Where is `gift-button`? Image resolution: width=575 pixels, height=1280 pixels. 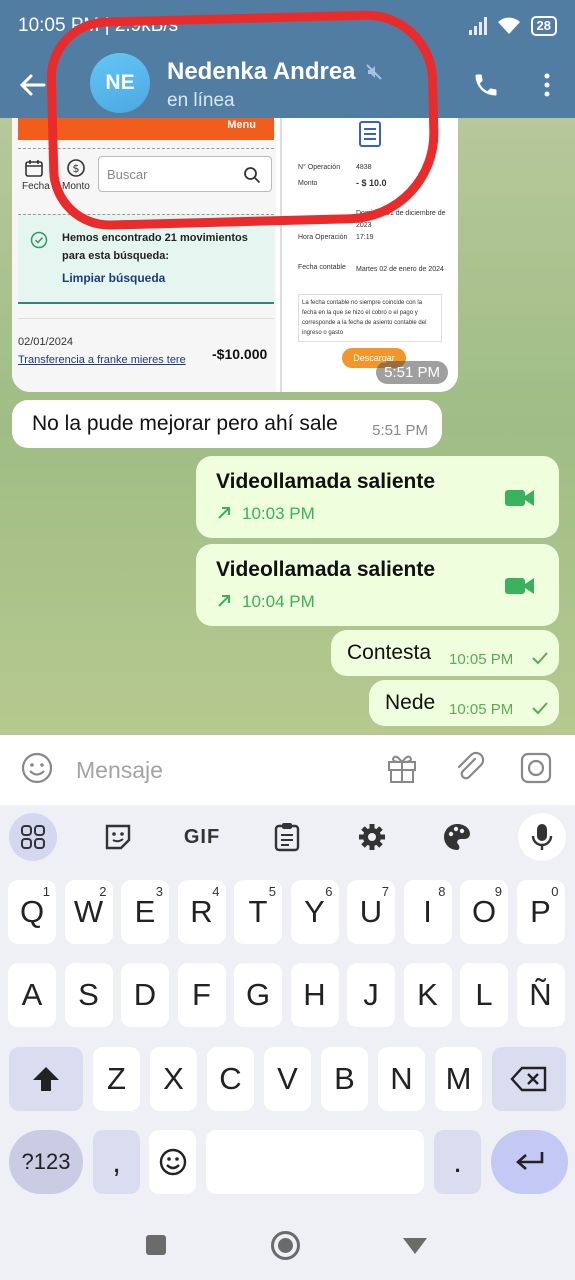 gift-button is located at coordinates (405, 770).